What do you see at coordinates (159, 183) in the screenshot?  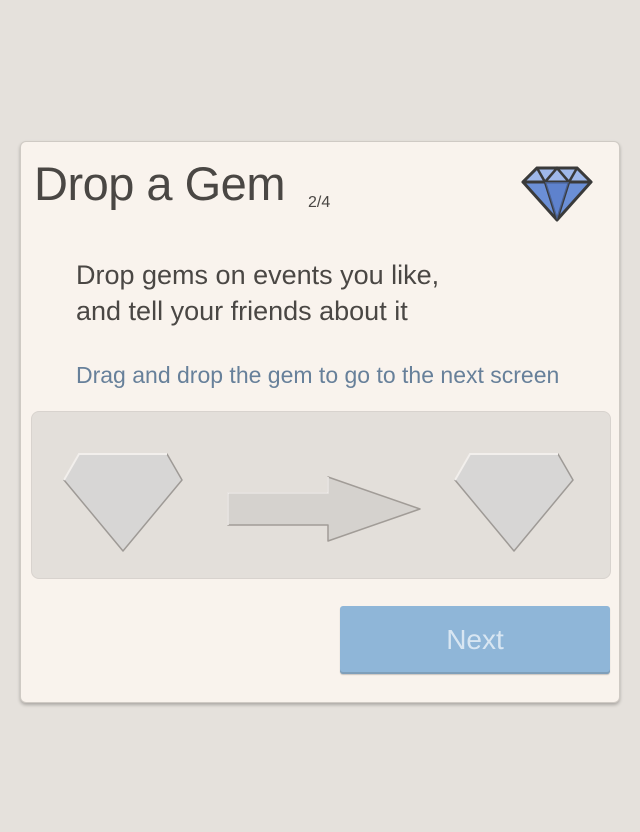 I see `page-title: Drop a Gem` at bounding box center [159, 183].